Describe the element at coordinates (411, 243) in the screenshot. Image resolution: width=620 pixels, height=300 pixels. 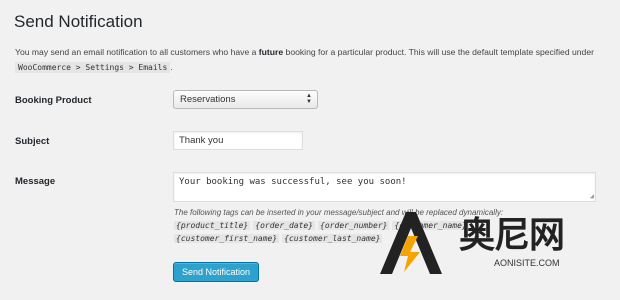
I see `watermark-logo-icon` at that location.